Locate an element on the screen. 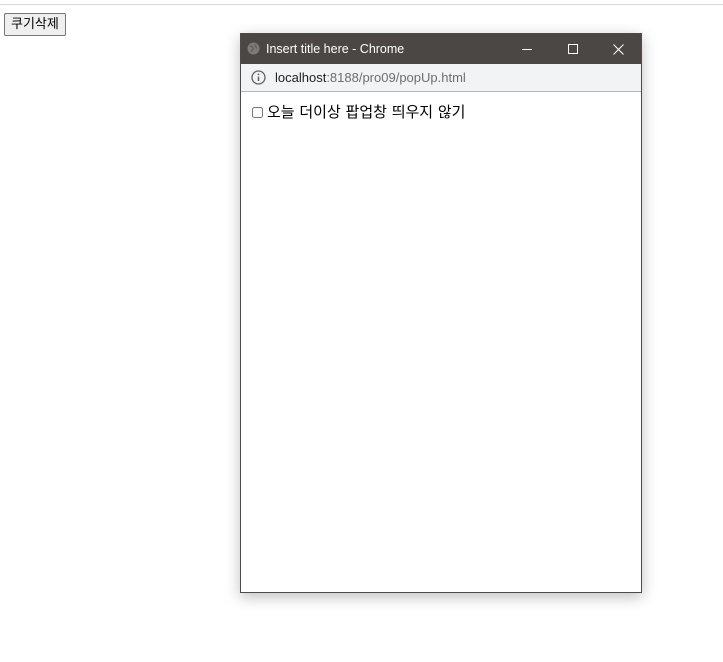 The width and height of the screenshot is (723, 662). delete-cookie-button: 쿠기삭제 is located at coordinates (35, 24).